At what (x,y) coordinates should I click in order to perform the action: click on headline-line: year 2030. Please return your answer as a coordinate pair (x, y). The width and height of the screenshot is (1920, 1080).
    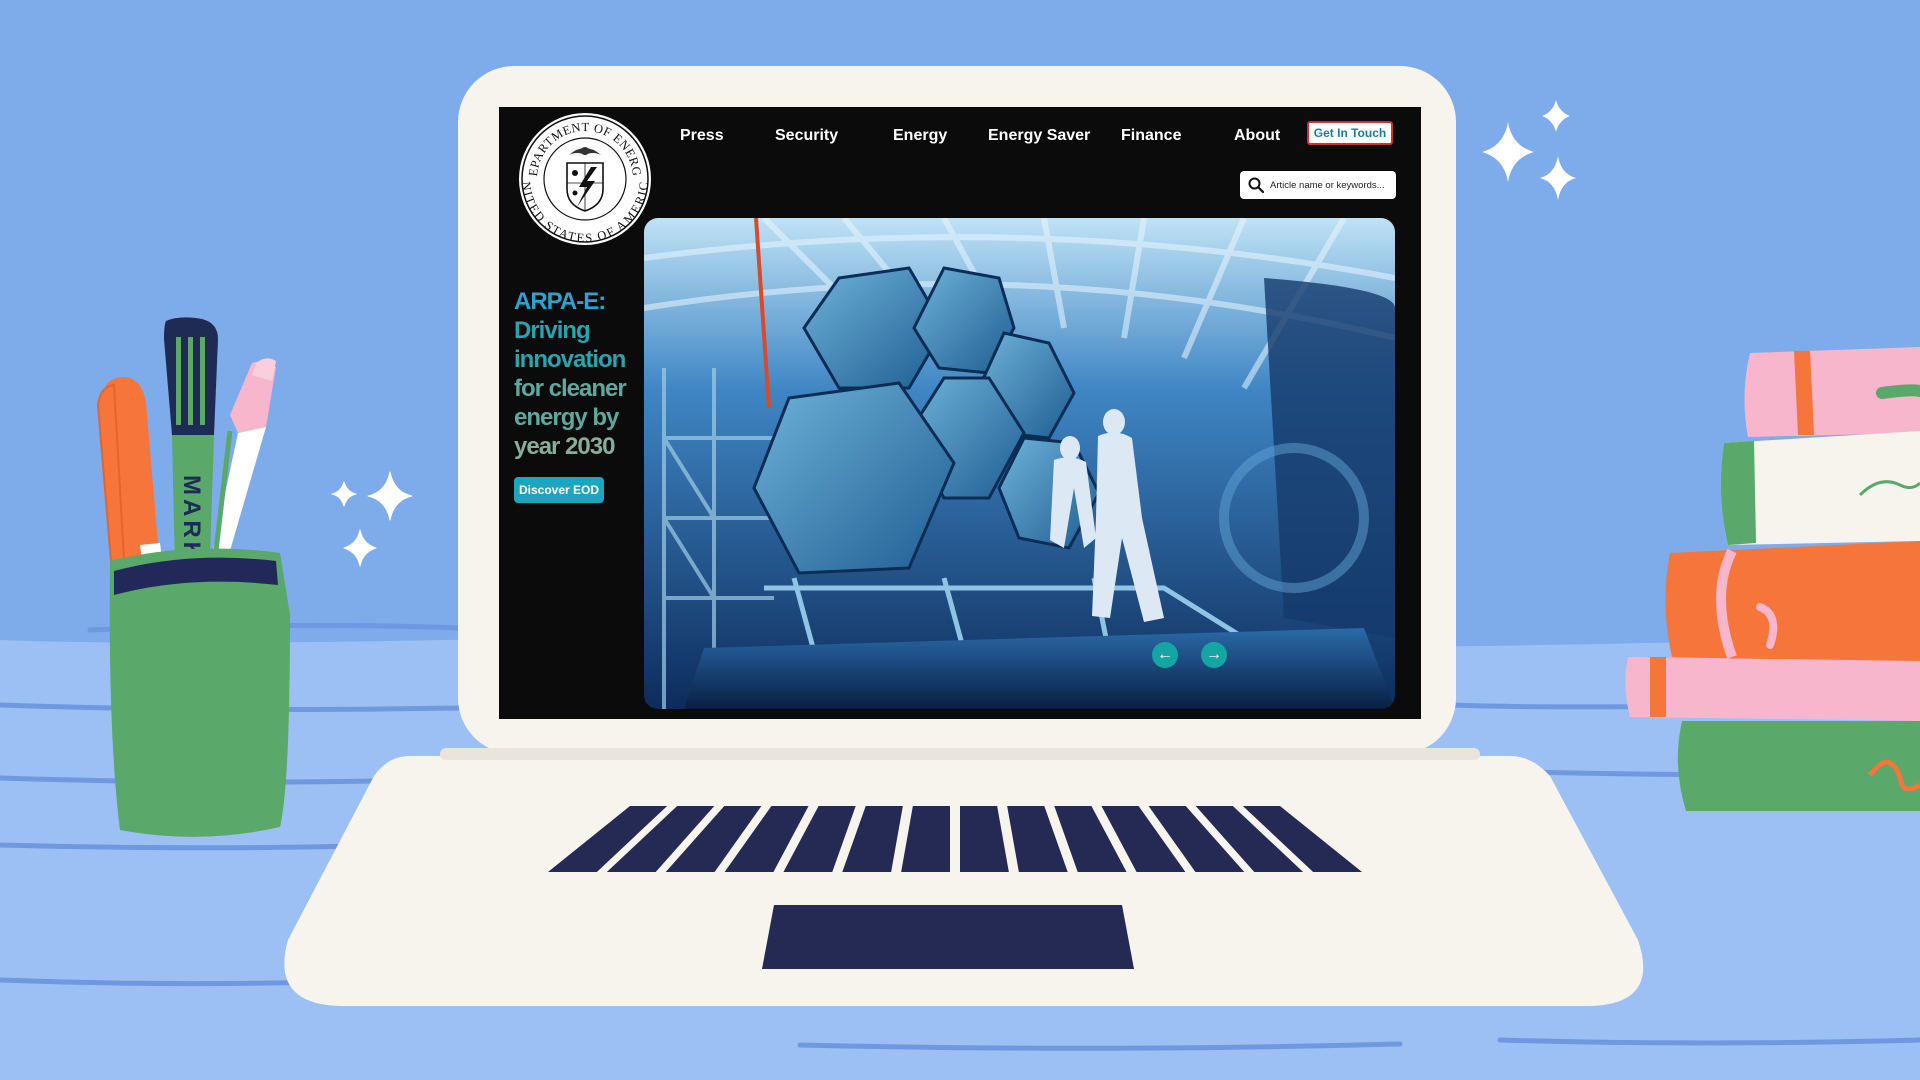
    Looking at the image, I should click on (564, 446).